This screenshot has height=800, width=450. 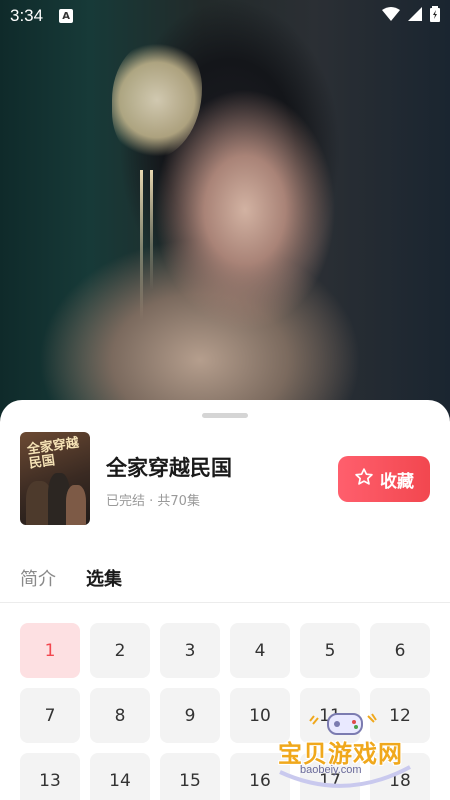 What do you see at coordinates (225, 415) in the screenshot?
I see `sheet-drag-handle` at bounding box center [225, 415].